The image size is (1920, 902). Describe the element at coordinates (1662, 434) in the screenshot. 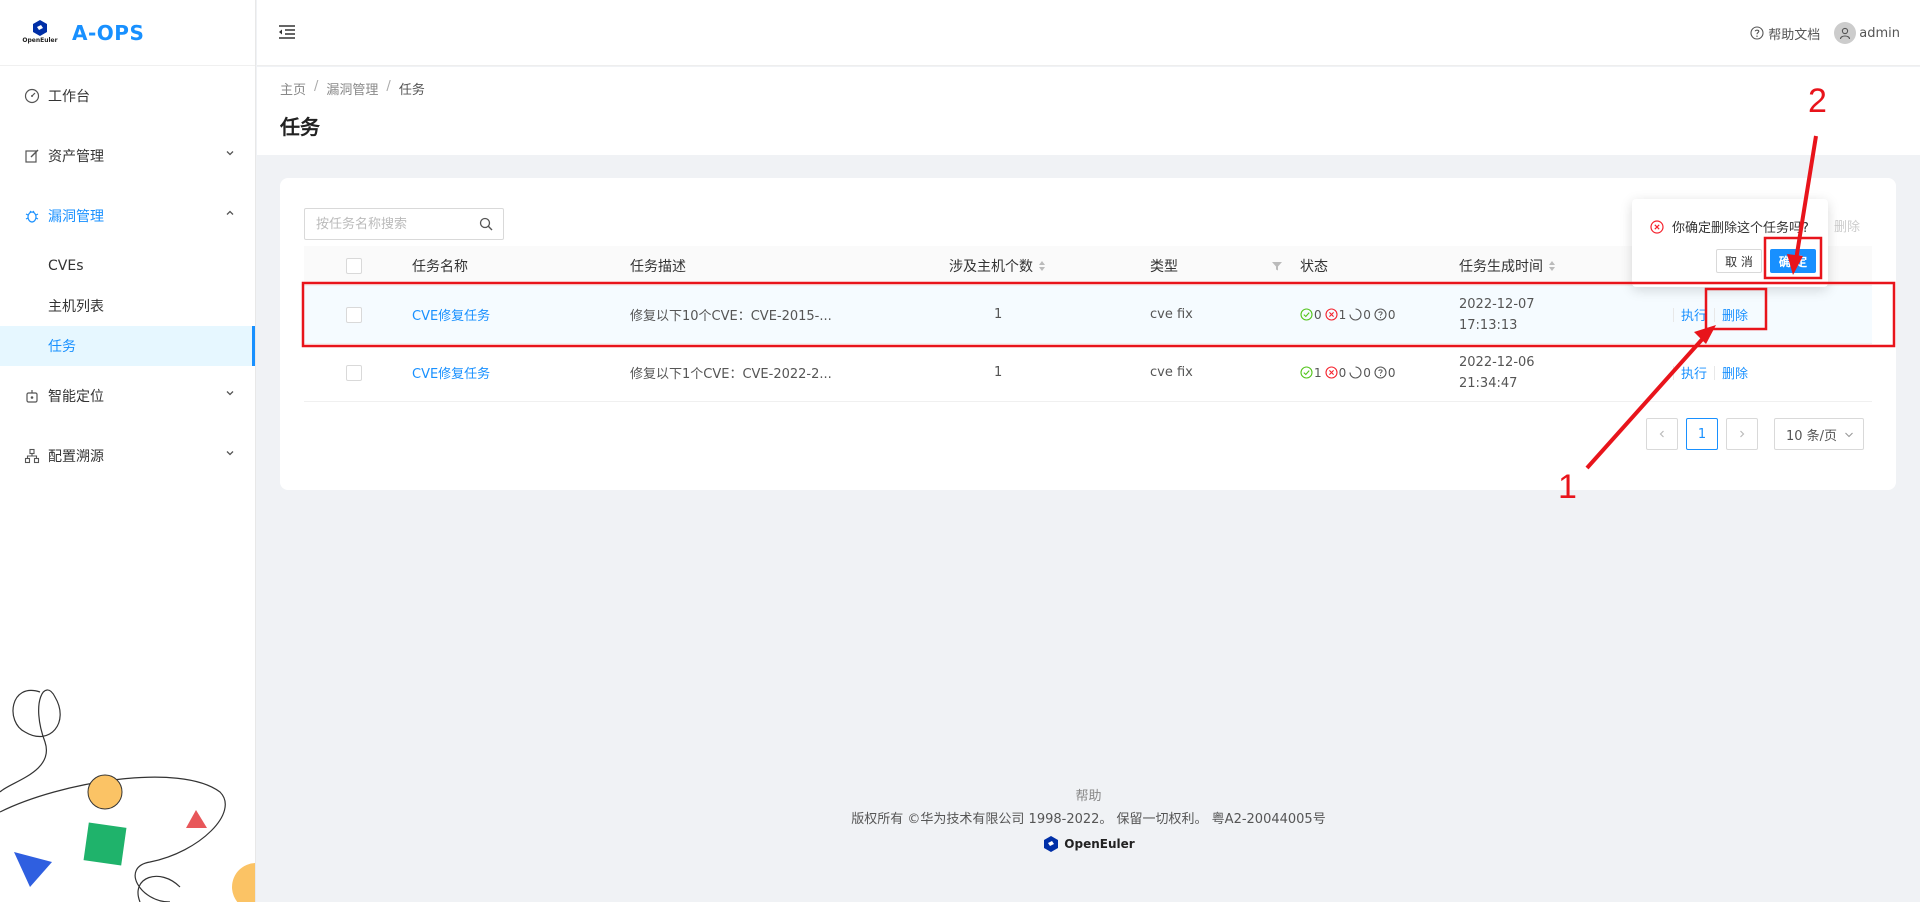

I see `prev-page-button` at that location.